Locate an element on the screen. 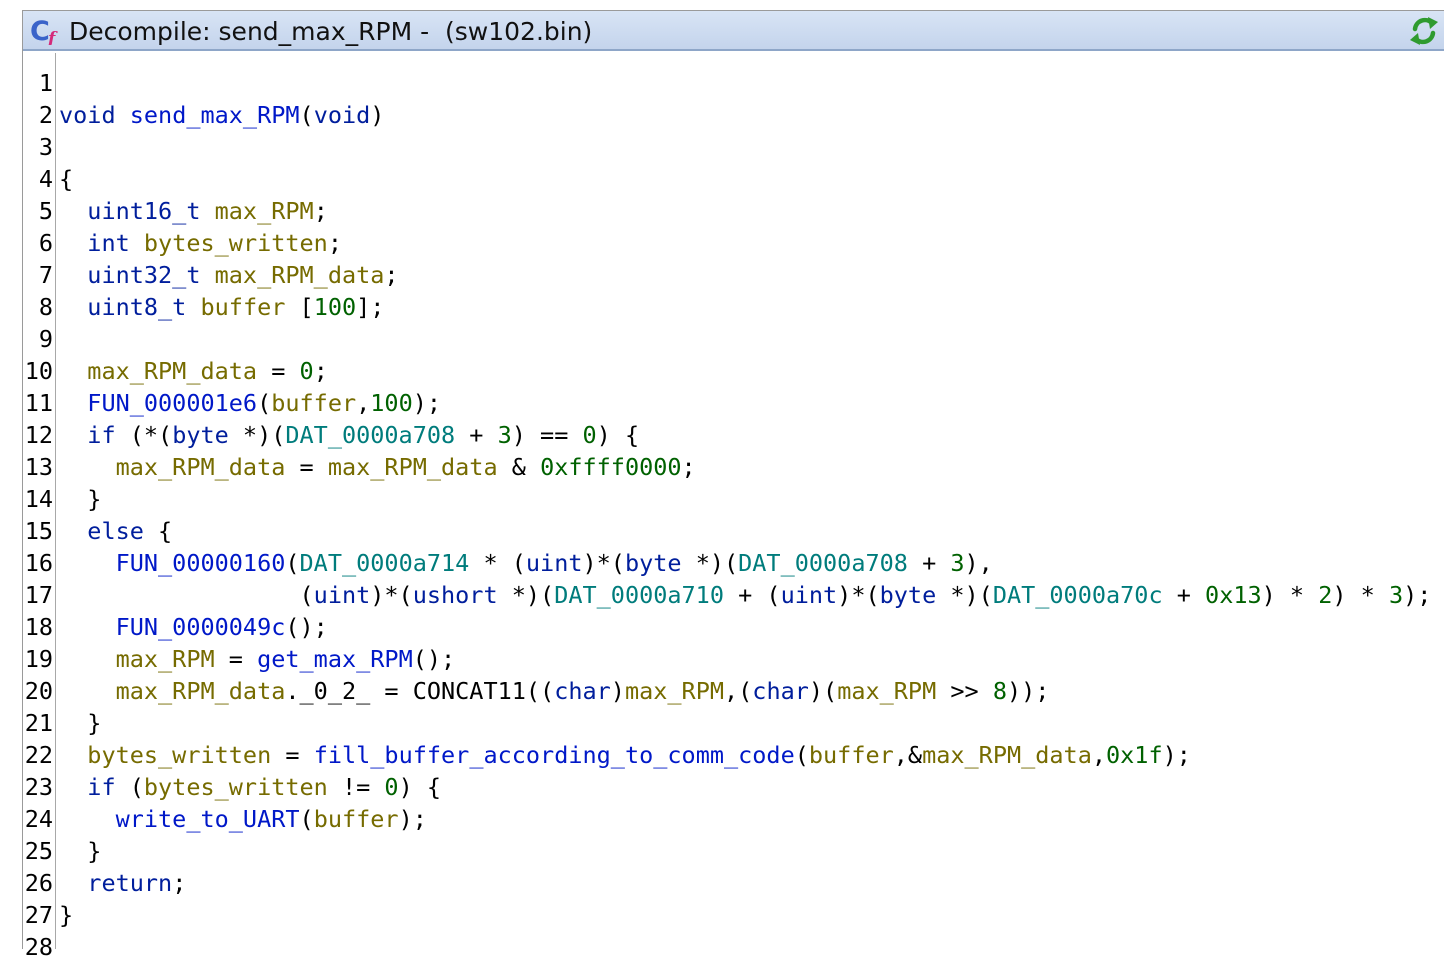 The width and height of the screenshot is (1444, 963). code-line: write_to_UART(buffer); is located at coordinates (243, 819).